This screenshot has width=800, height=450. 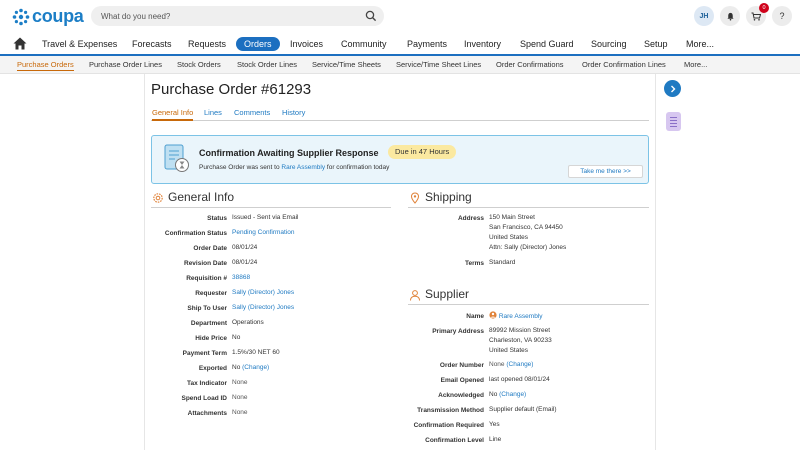 I want to click on exported-change-link: (Change), so click(x=255, y=367).